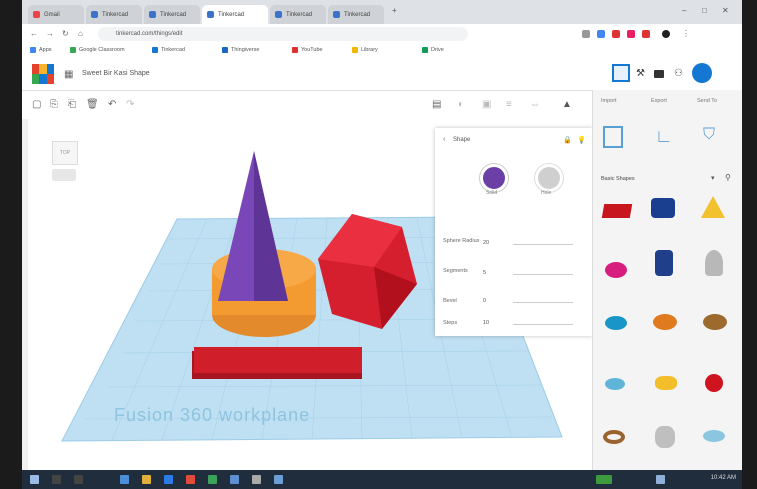  What do you see at coordinates (235, 14) in the screenshot?
I see `browser-tab-active: Tinkercad` at bounding box center [235, 14].